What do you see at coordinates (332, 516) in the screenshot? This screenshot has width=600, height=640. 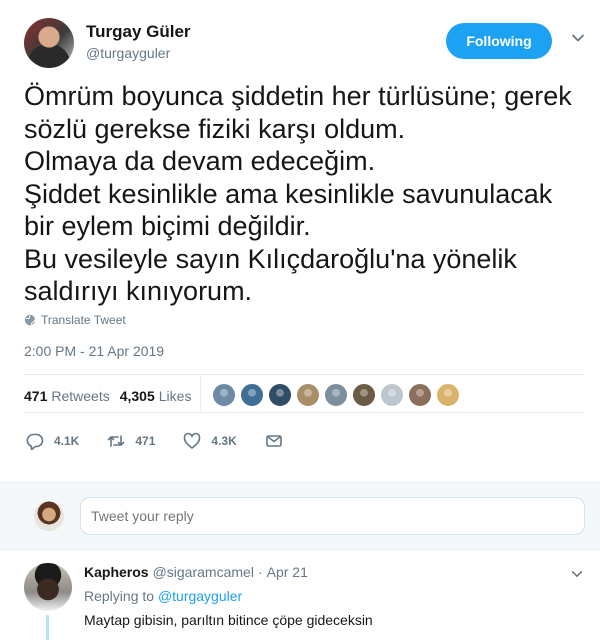 I see `reply-input` at bounding box center [332, 516].